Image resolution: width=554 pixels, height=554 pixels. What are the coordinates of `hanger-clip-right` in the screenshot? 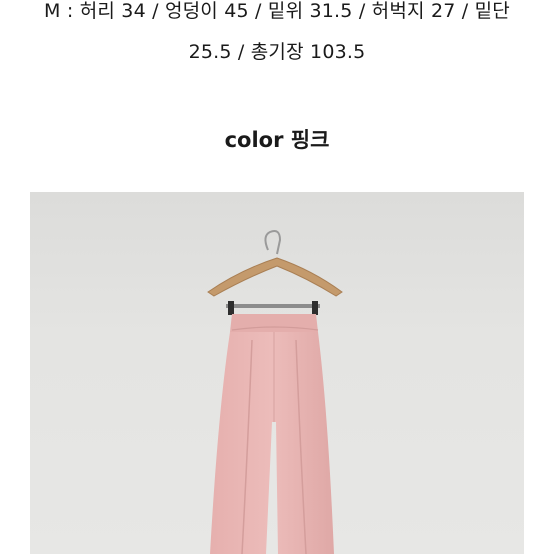 It's located at (315, 308).